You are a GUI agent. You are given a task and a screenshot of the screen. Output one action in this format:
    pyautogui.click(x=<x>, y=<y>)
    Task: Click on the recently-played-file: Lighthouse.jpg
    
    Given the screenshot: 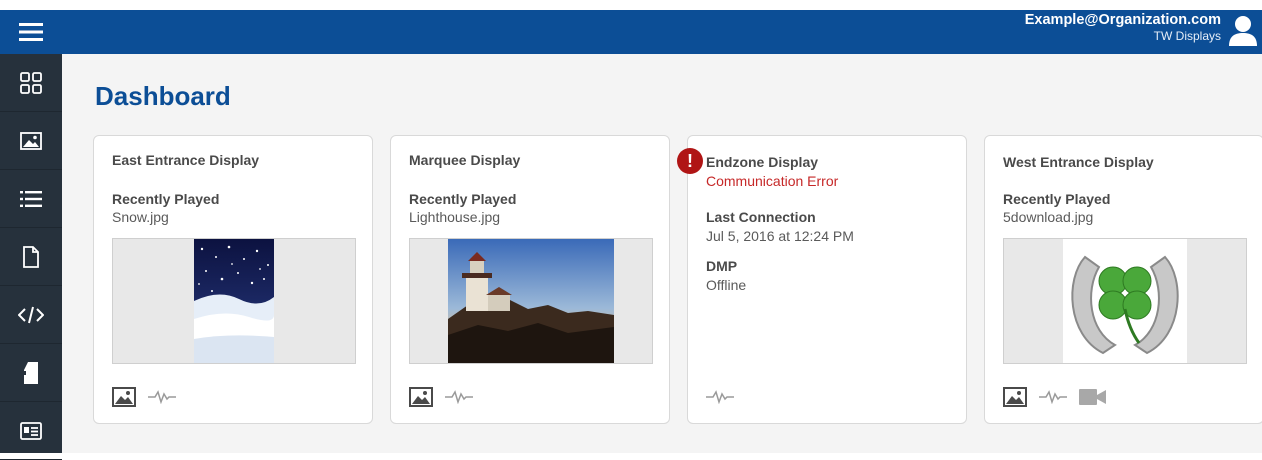 What is the action you would take?
    pyautogui.click(x=455, y=217)
    